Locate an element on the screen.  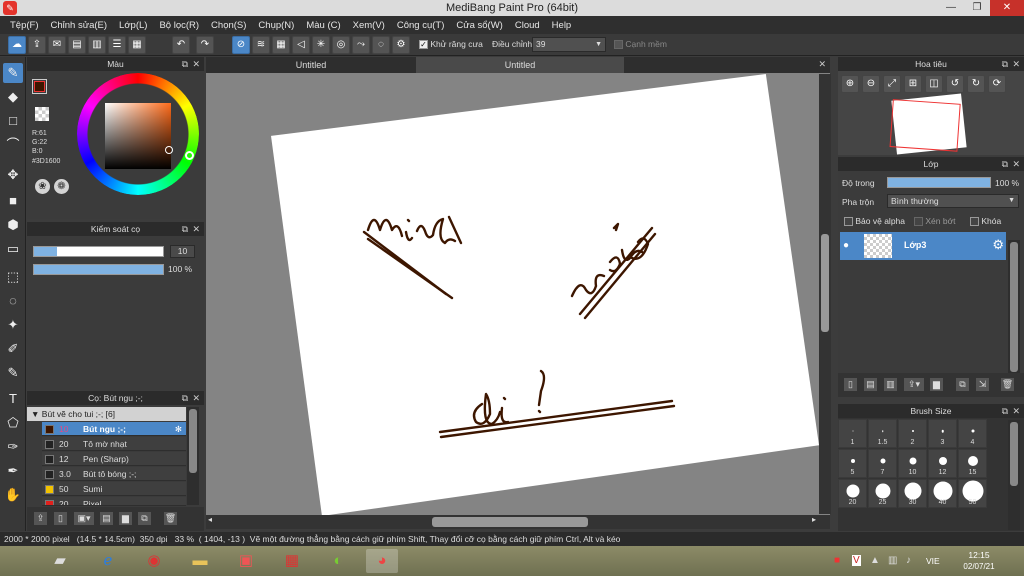
rotate-right-icon: ↻ is located at coordinates (976, 84).